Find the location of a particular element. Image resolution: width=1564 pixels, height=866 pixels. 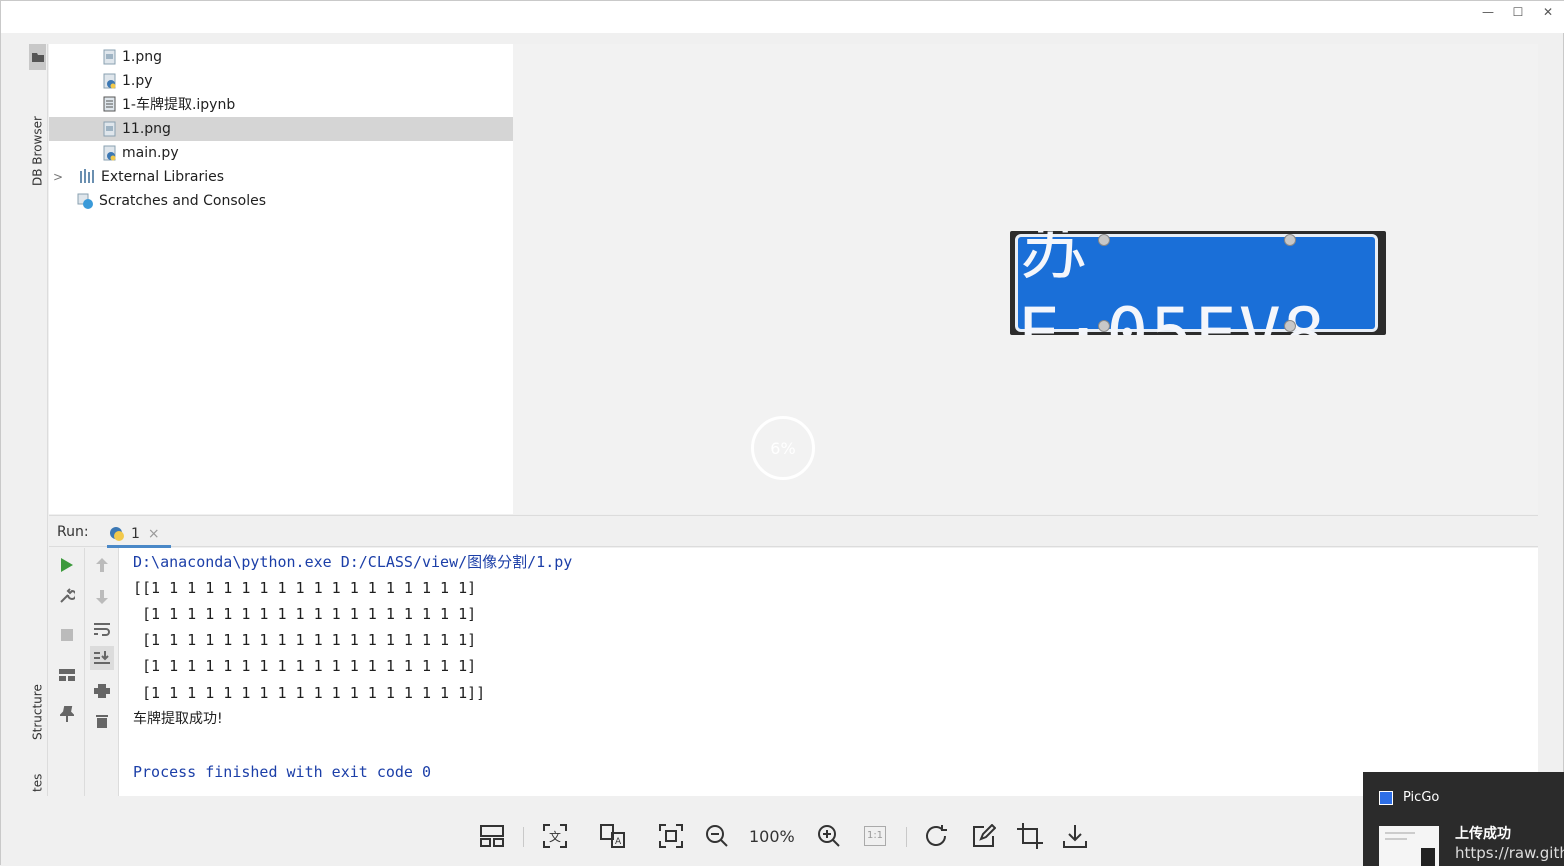

run-panel-header: Run: 1 × is located at coordinates (793, 531).